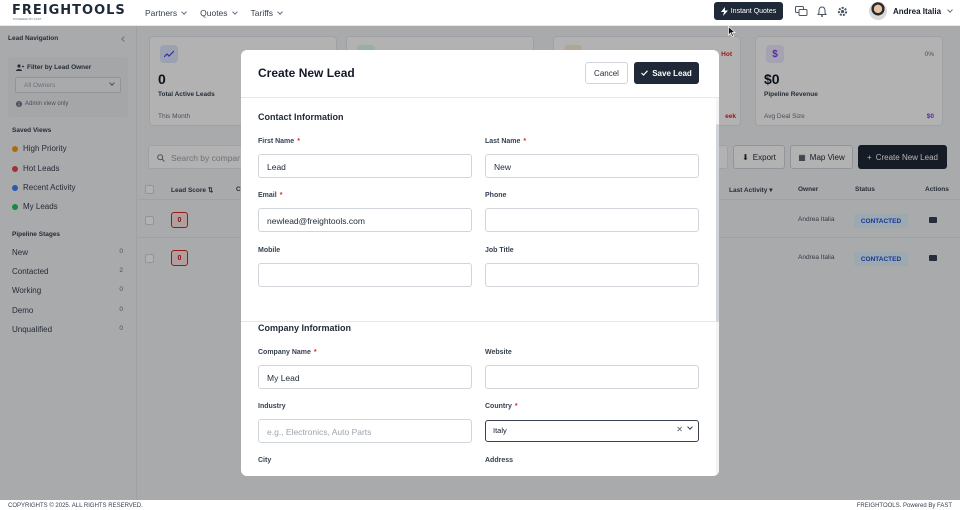 The image size is (960, 510). I want to click on last-name-label: Last Name *, so click(506, 141).